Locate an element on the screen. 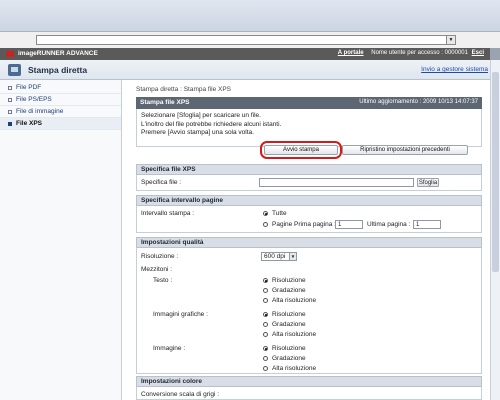 The height and width of the screenshot is (400, 500). browser-toolbar is located at coordinates (250, 16).